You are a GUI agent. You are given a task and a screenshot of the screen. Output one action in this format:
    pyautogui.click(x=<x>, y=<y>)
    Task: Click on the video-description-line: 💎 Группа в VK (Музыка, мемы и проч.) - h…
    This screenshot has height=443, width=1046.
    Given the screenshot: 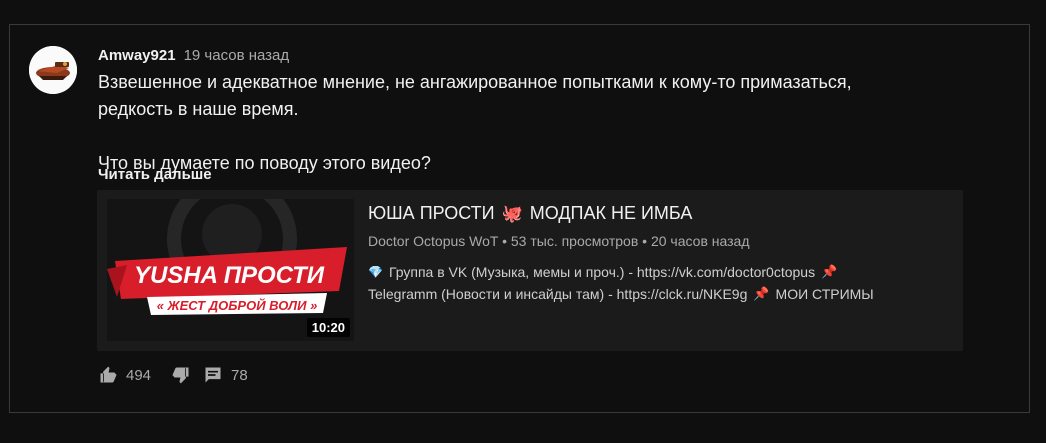 What is the action you would take?
    pyautogui.click(x=663, y=272)
    